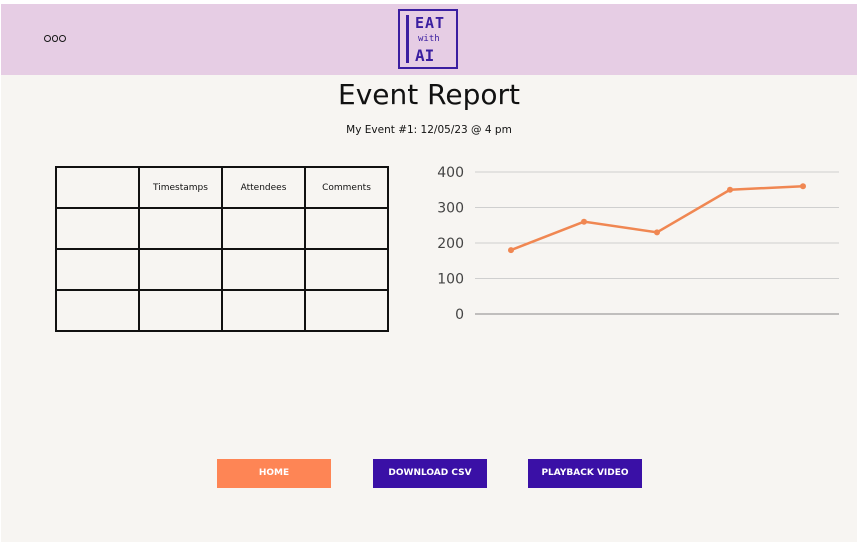 The height and width of the screenshot is (544, 858). What do you see at coordinates (346, 187) in the screenshot?
I see `table-header-comments: Comments` at bounding box center [346, 187].